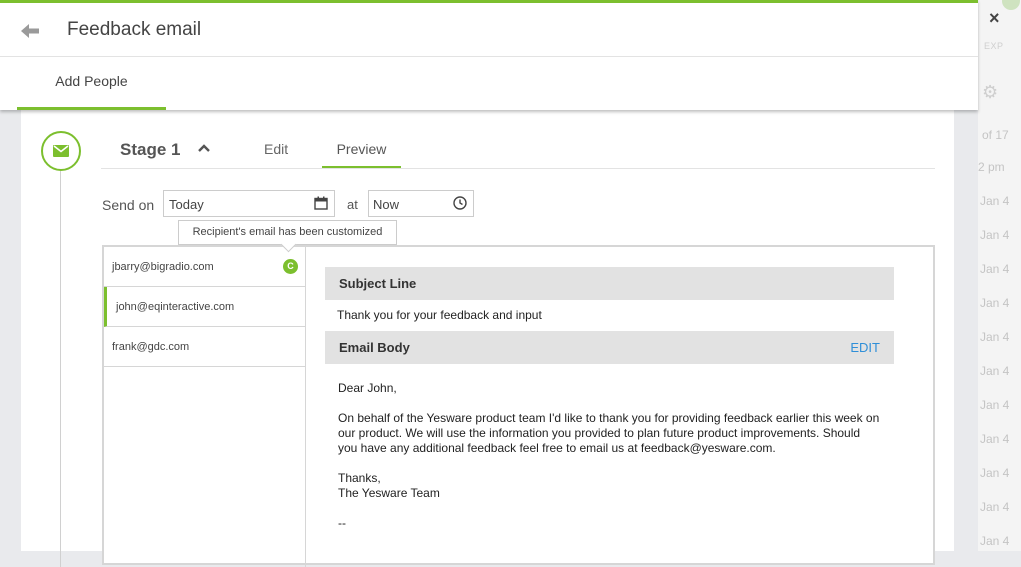 This screenshot has height=567, width=1021. Describe the element at coordinates (287, 232) in the screenshot. I see `customized-tooltip: Recipient's email has been customized` at that location.